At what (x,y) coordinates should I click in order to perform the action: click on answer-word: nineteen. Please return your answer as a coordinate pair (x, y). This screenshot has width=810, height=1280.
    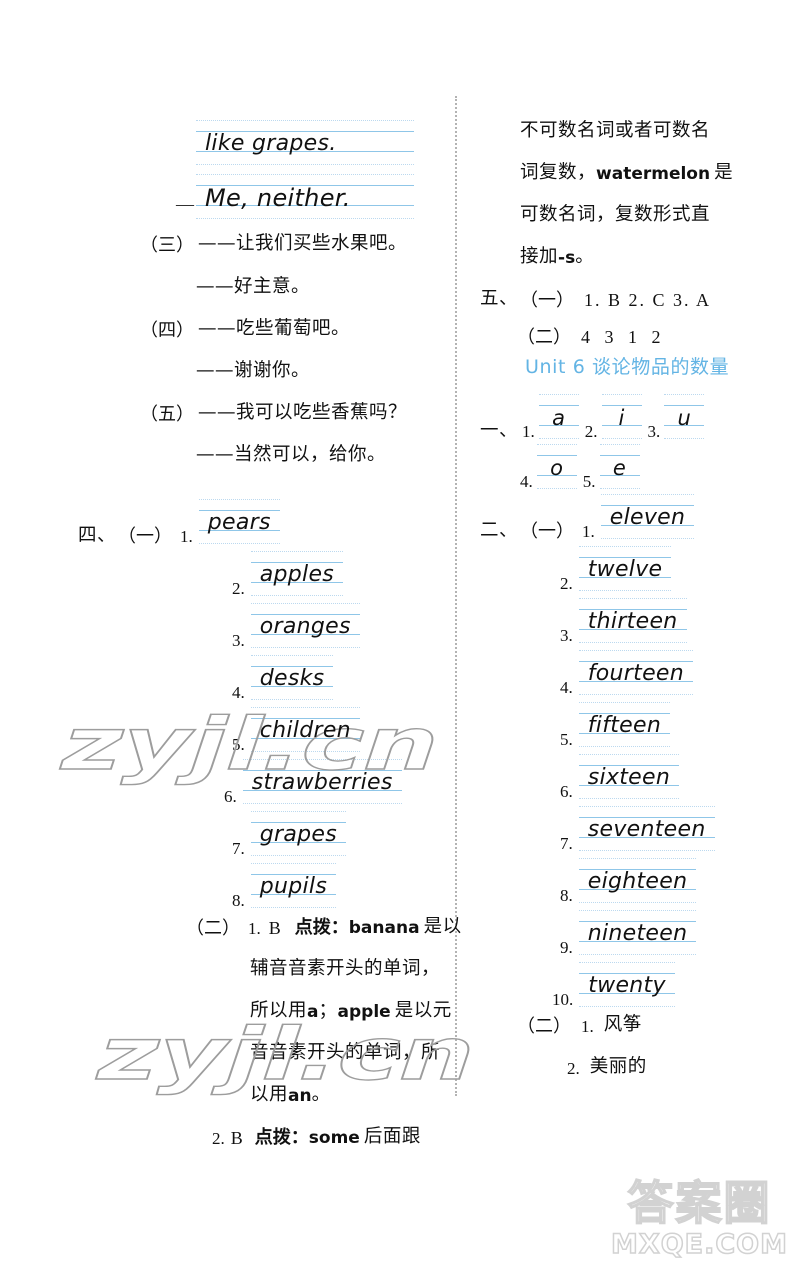
    Looking at the image, I should click on (637, 933).